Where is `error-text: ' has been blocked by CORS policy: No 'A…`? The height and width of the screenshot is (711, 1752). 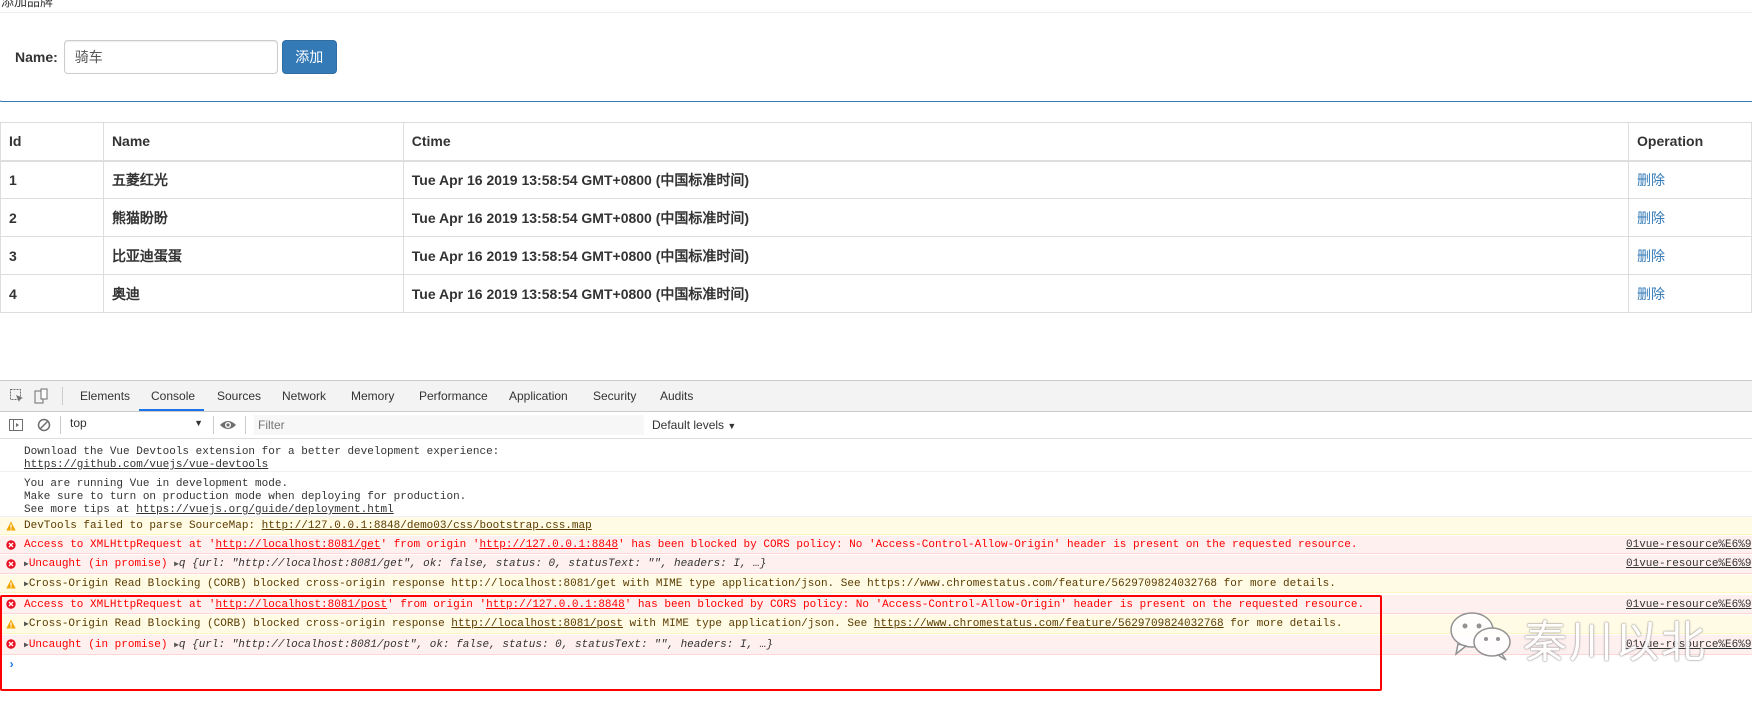
error-text: ' has been blocked by CORS policy: No 'A… is located at coordinates (988, 545).